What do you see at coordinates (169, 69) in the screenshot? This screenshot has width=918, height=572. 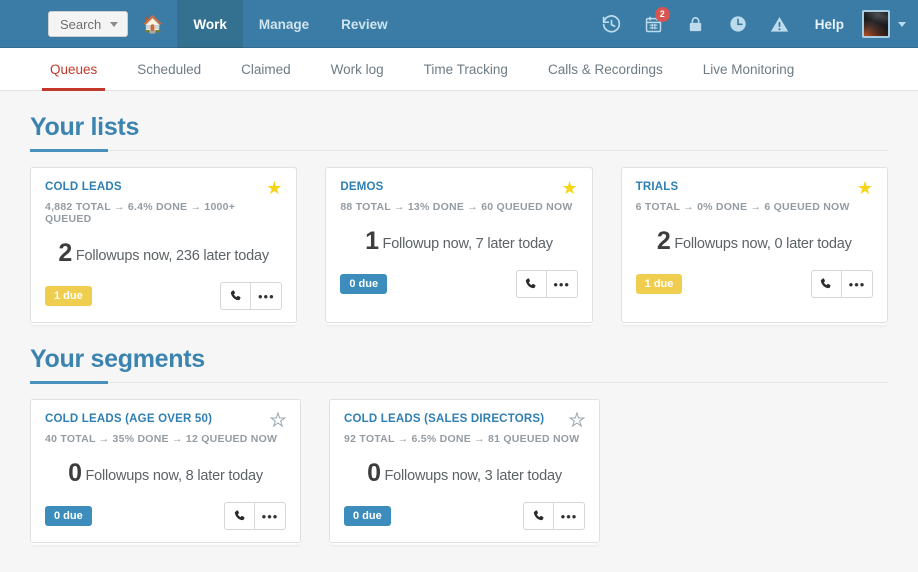 I see `tab-scheduled: Scheduled` at bounding box center [169, 69].